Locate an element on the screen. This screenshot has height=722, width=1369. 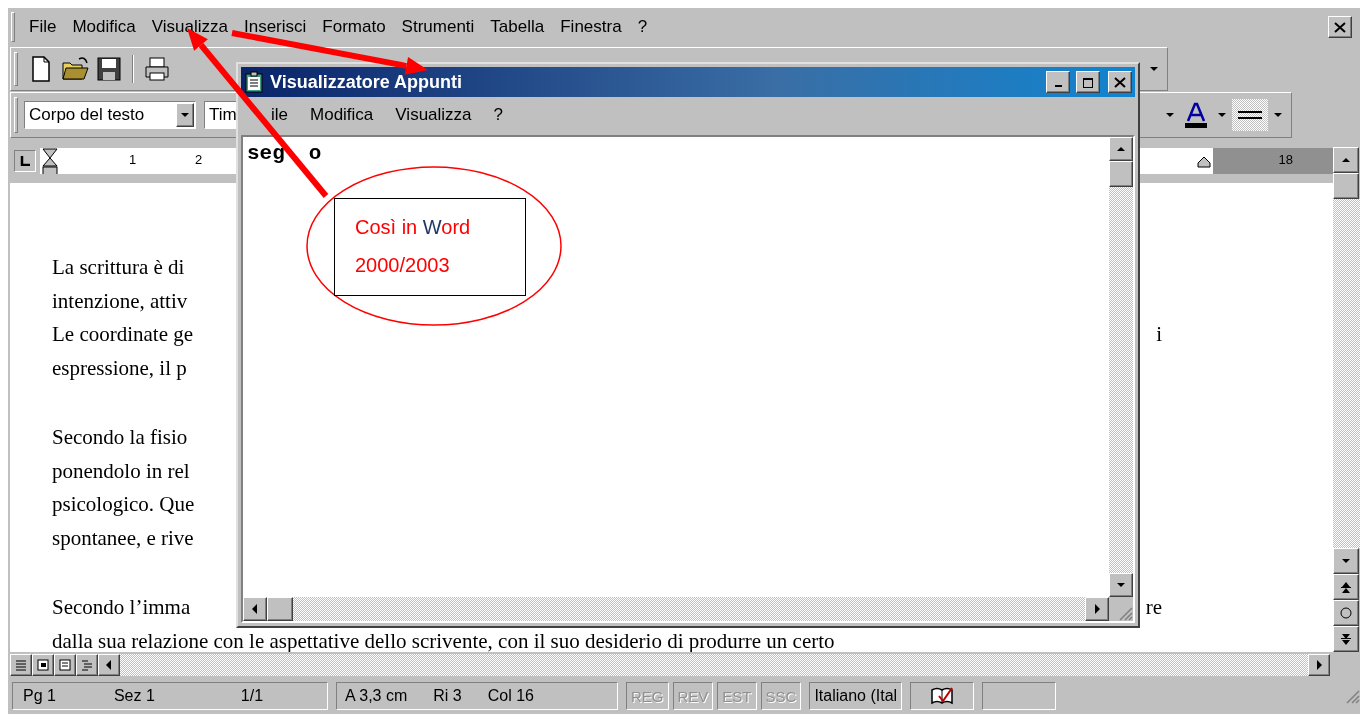
next-page-button is located at coordinates (1346, 639).